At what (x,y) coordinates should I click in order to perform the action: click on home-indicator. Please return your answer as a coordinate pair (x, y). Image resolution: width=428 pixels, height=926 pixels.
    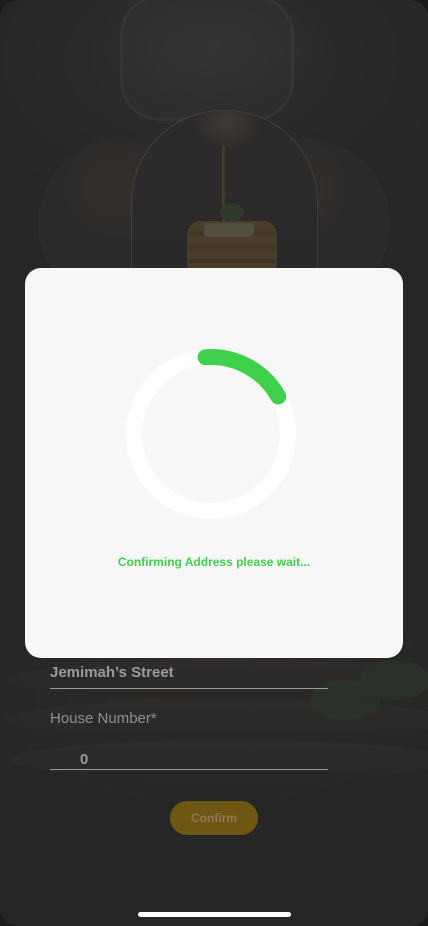
    Looking at the image, I should click on (214, 914).